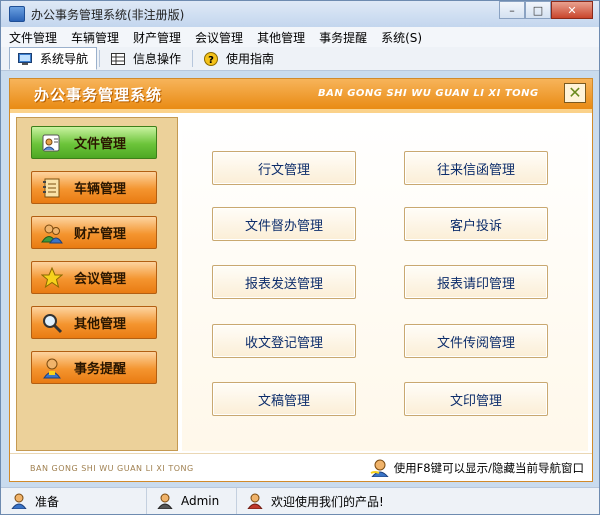  Describe the element at coordinates (572, 10) in the screenshot. I see `close-button: ✕` at that location.